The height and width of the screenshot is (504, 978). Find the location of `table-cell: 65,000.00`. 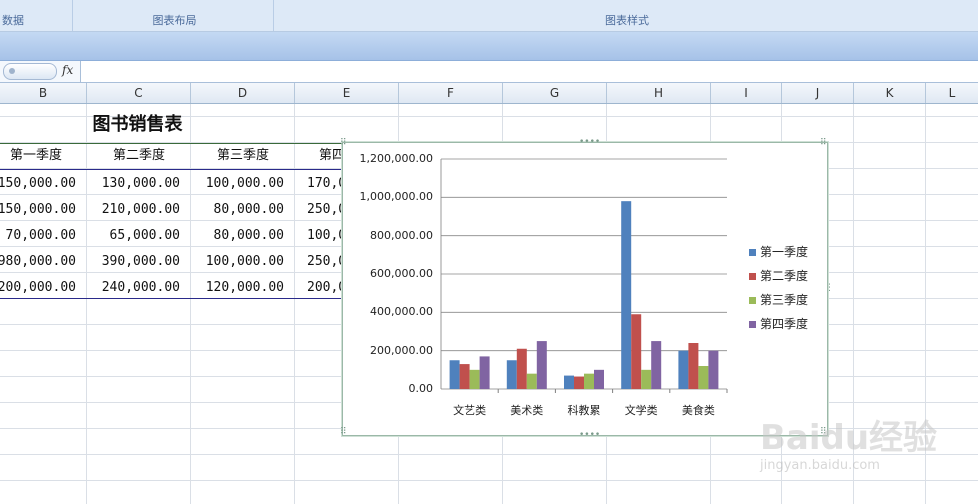

table-cell: 65,000.00 is located at coordinates (133, 236).